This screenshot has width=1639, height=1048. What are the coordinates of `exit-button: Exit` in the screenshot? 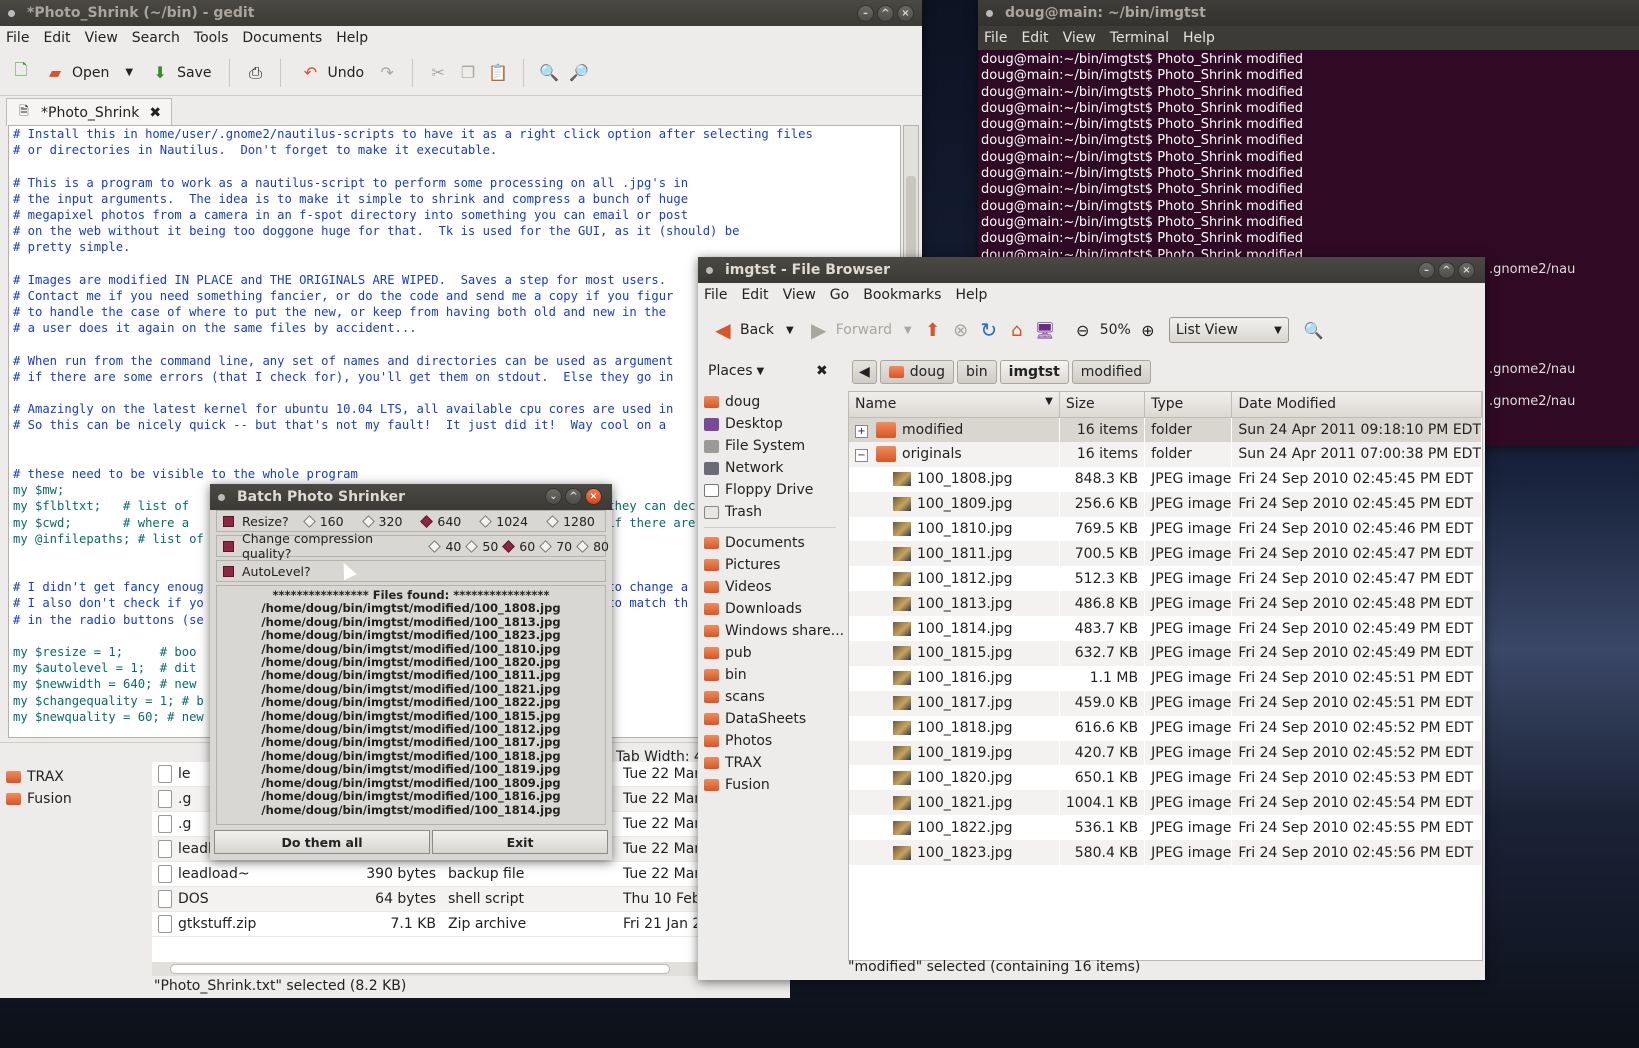 It's located at (520, 842).